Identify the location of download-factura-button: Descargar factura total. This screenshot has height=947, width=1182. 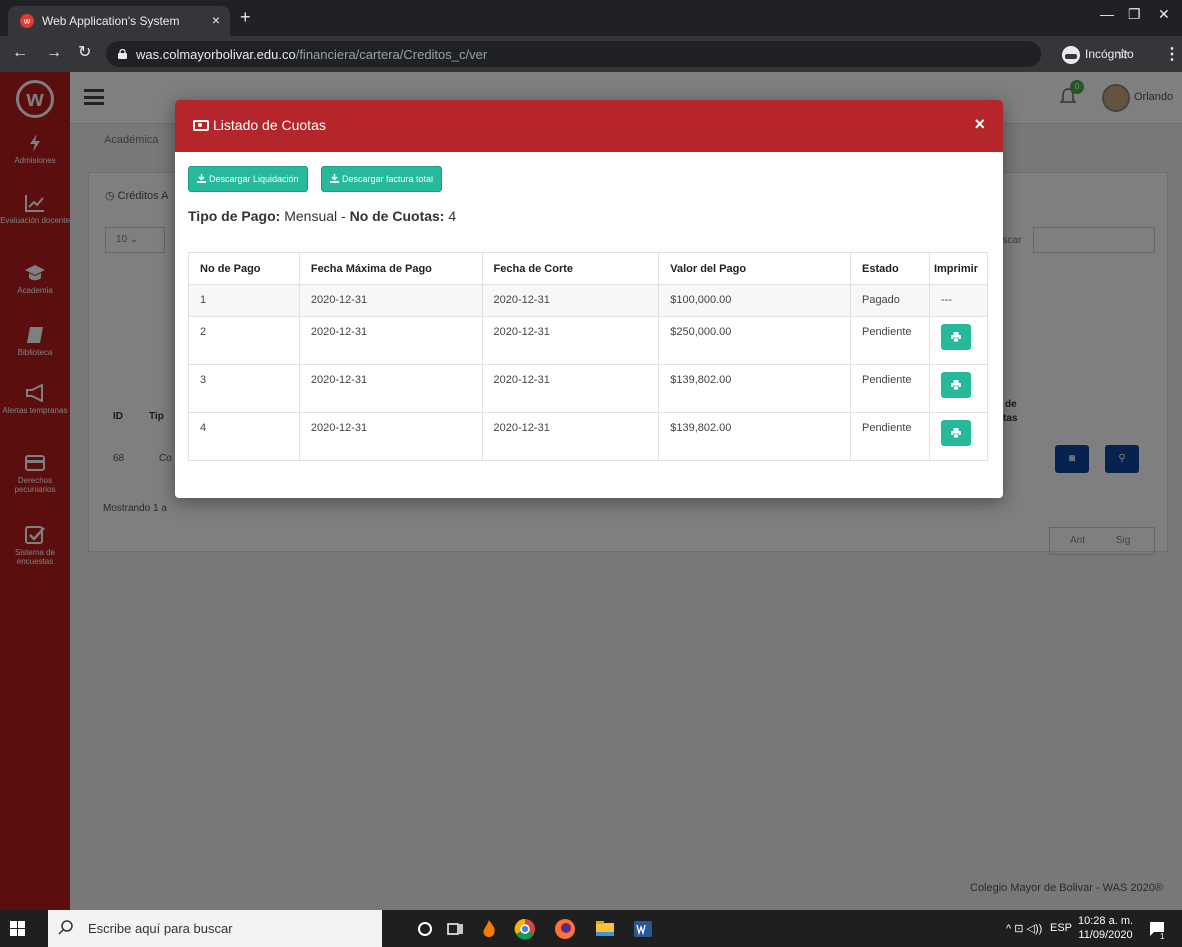
(382, 179).